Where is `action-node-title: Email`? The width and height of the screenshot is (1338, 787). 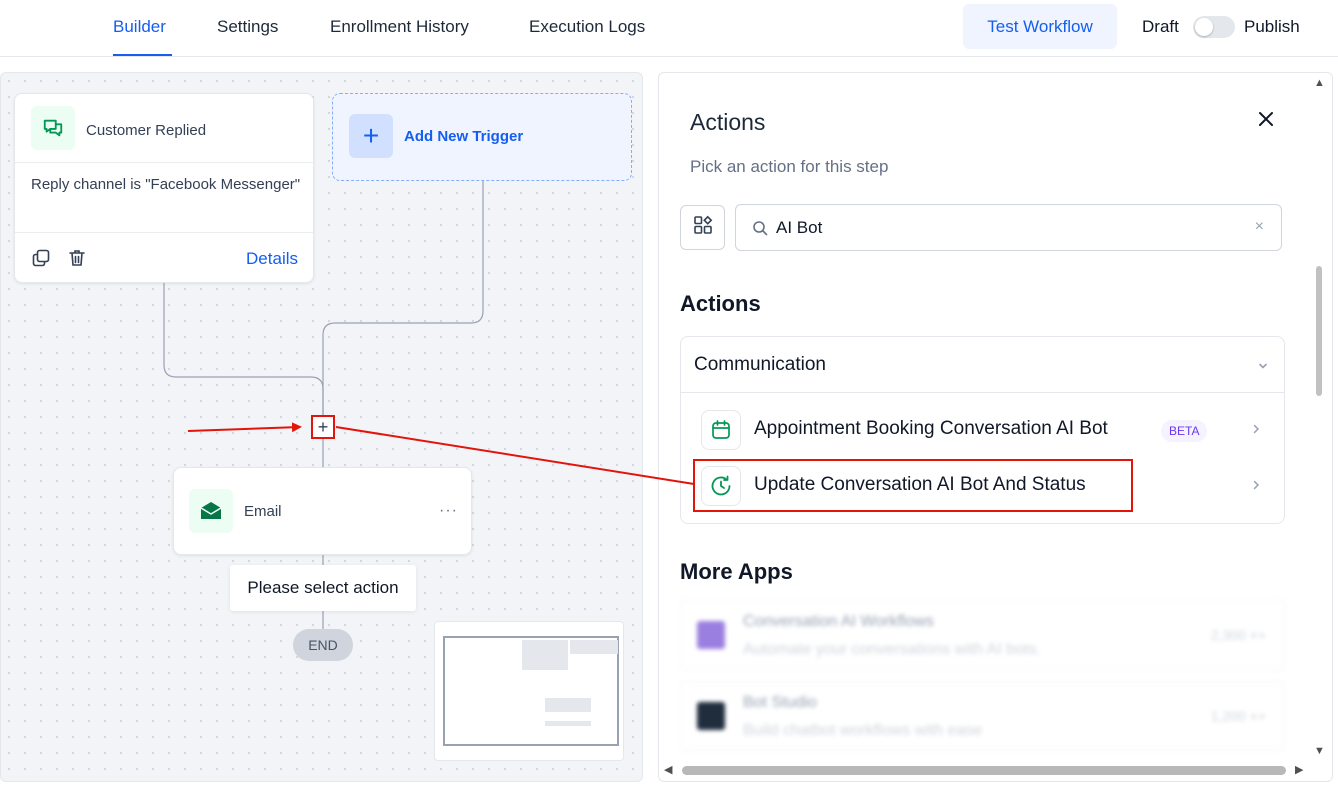
action-node-title: Email is located at coordinates (263, 511).